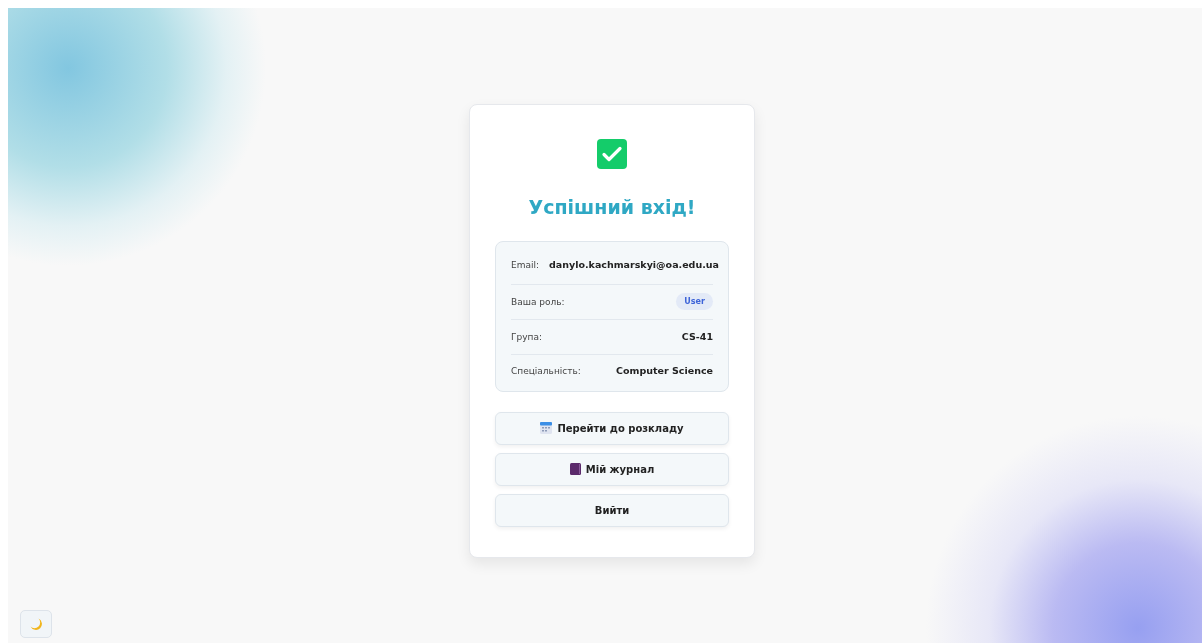 The height and width of the screenshot is (643, 1202). I want to click on detail-label: Email:, so click(525, 264).